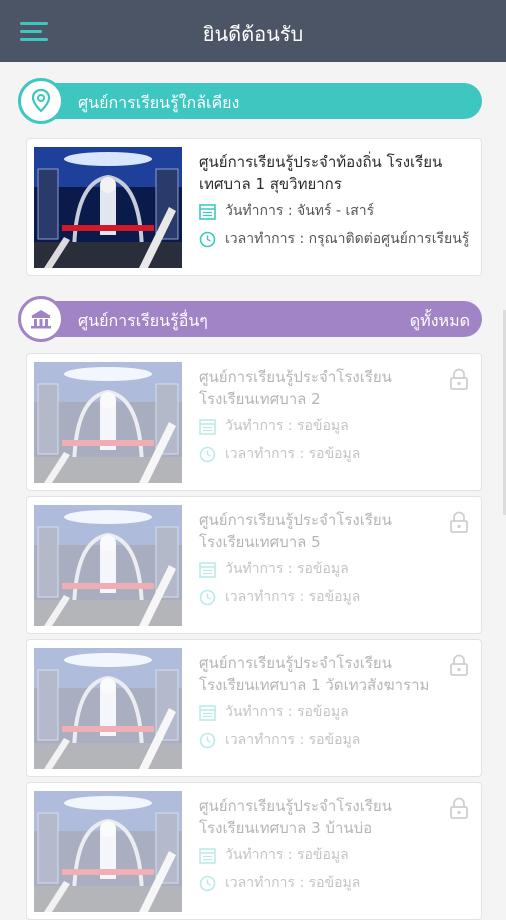 The image size is (506, 920). What do you see at coordinates (347, 239) in the screenshot?
I see `opening-hours-text: เวลาทำการ : กรุณาติดต่อศูนย์การเรียนรู้` at bounding box center [347, 239].